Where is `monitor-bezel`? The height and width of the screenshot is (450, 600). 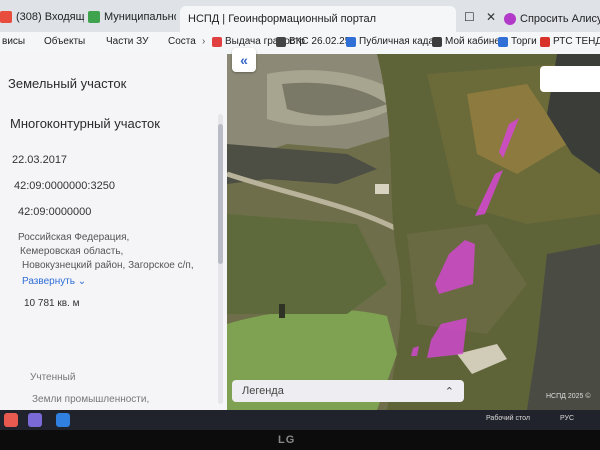
monitor-bezel is located at coordinates (300, 440).